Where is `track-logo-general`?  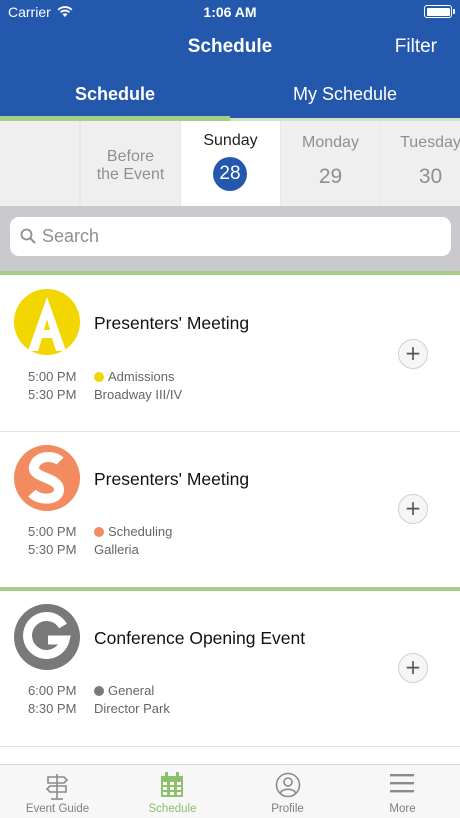 track-logo-general is located at coordinates (47, 637).